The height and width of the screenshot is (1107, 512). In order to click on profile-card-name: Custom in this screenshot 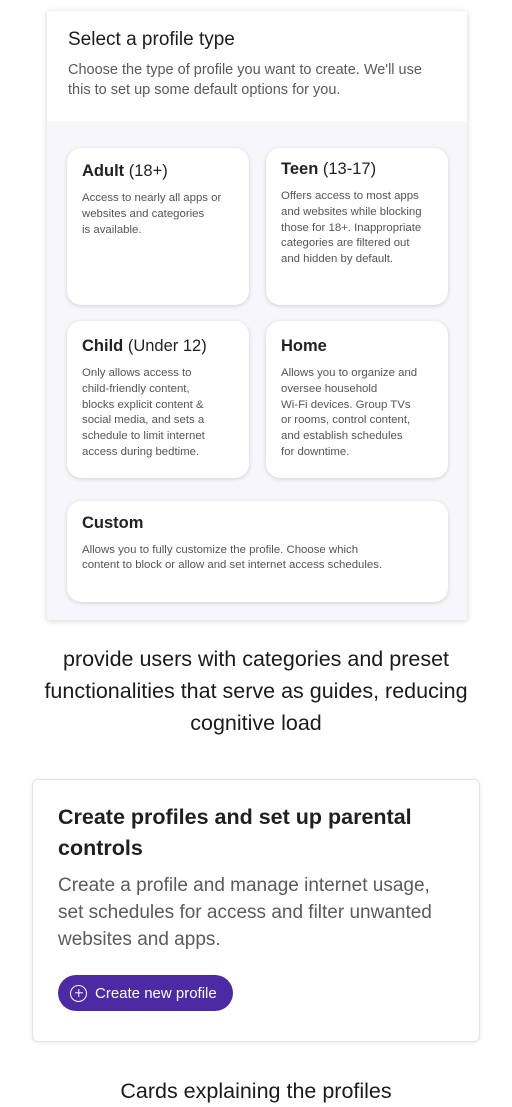, I will do `click(113, 523)`.